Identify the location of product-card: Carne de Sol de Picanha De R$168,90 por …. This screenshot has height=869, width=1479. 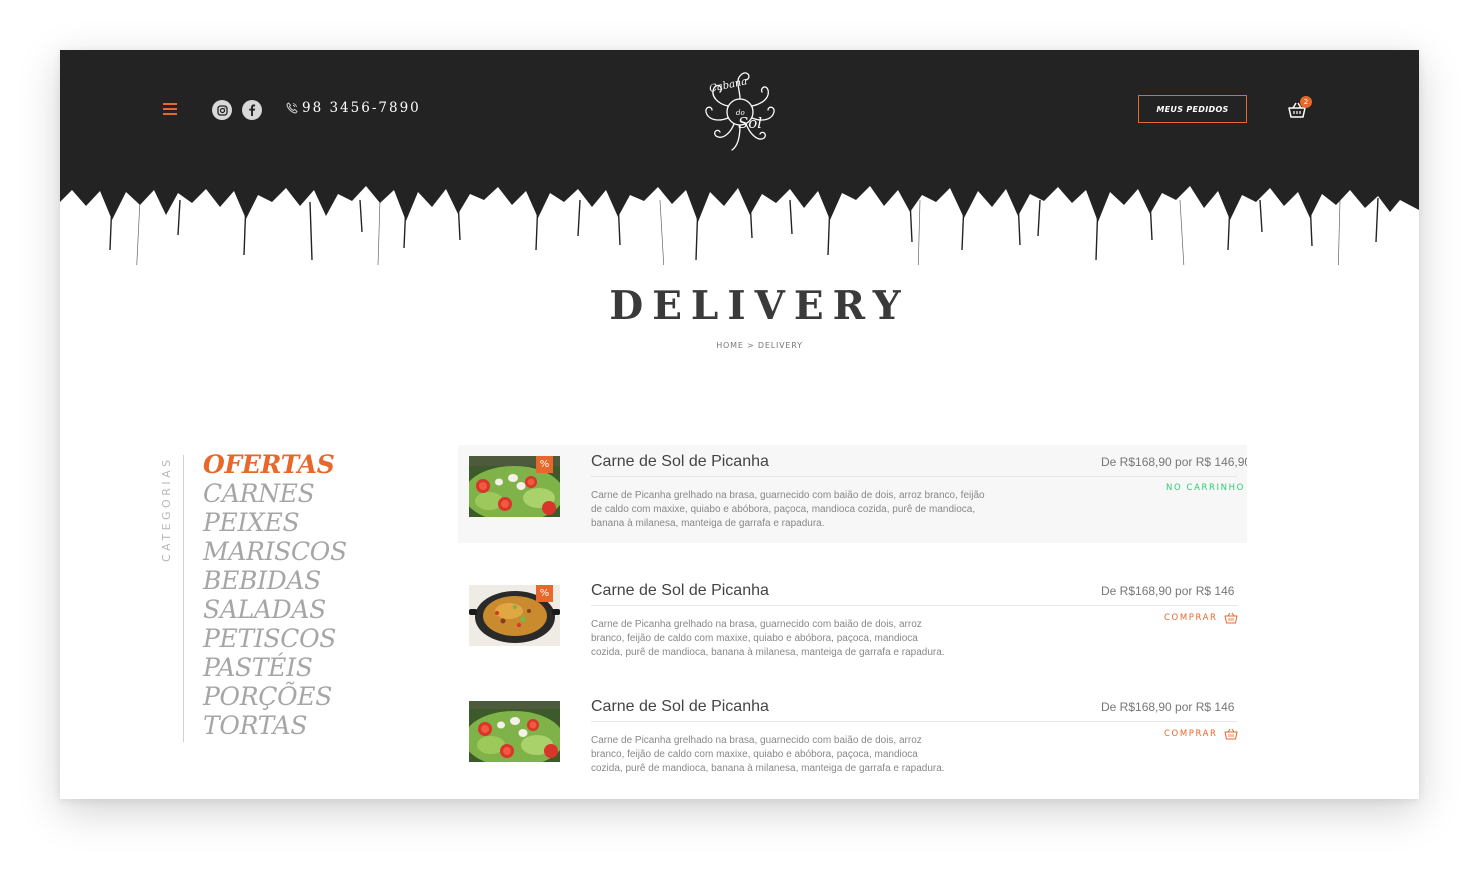
(852, 739).